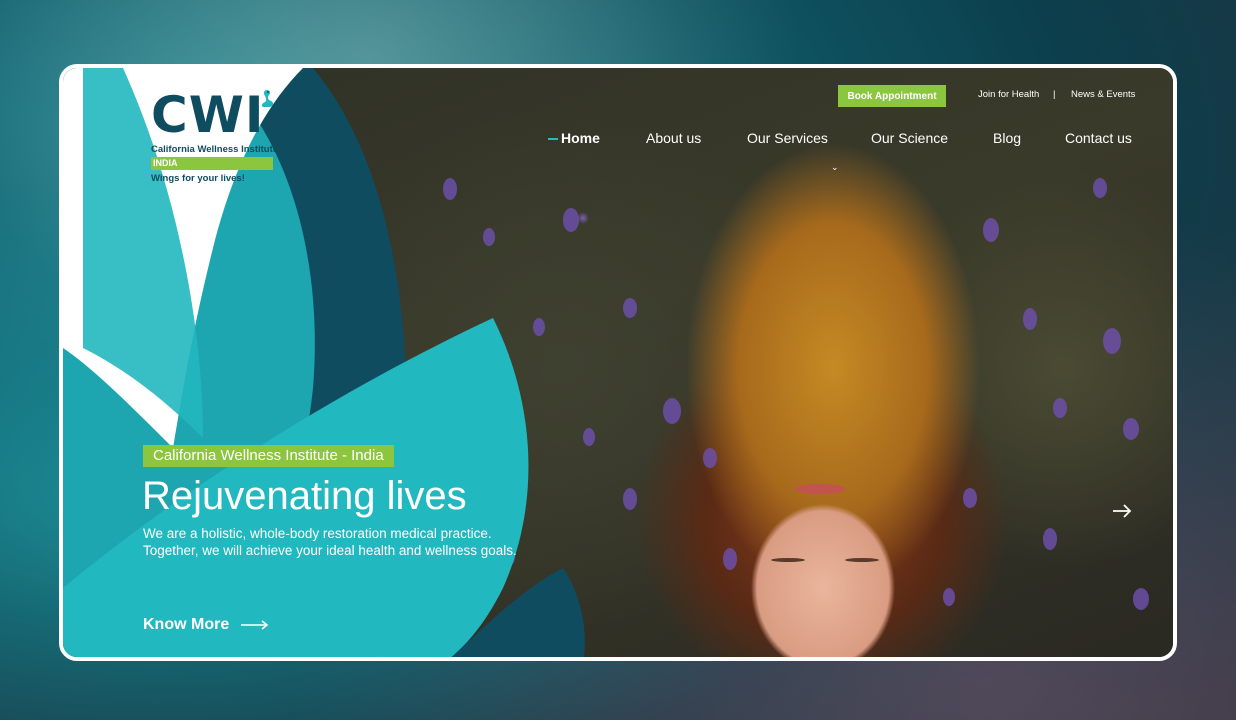  What do you see at coordinates (892, 96) in the screenshot?
I see `book-appointment-button: Book Appointment` at bounding box center [892, 96].